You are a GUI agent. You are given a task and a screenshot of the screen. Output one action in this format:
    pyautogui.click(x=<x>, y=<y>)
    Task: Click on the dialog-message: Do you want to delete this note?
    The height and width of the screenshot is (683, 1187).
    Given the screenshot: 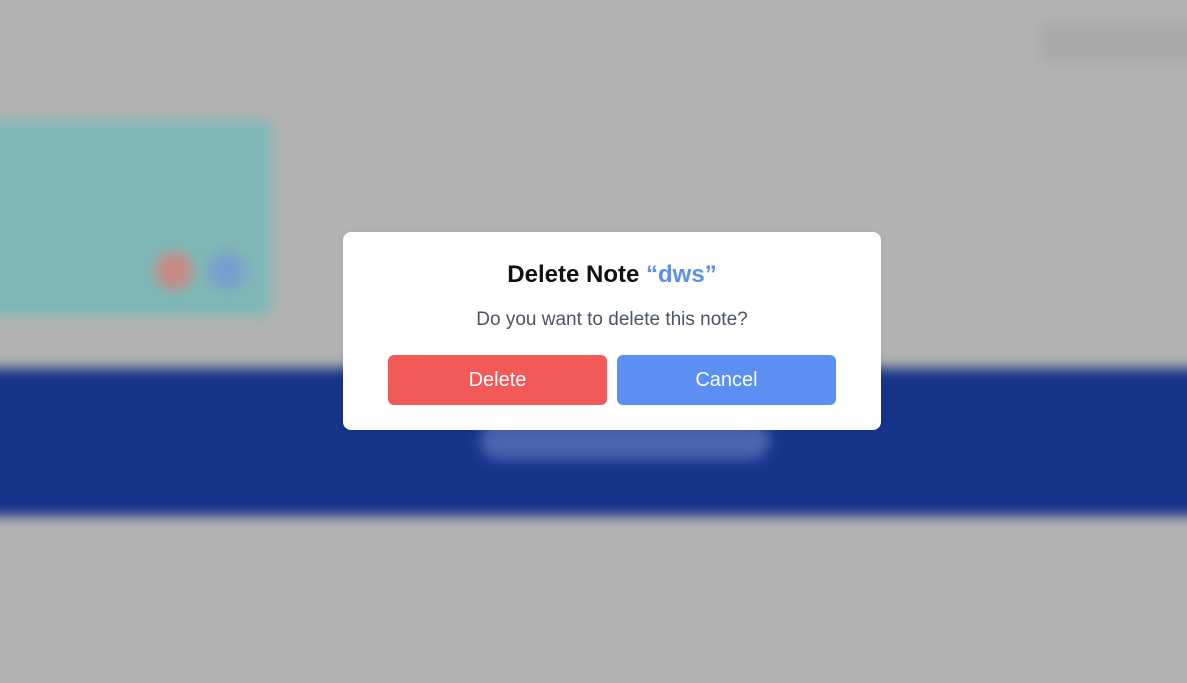 What is the action you would take?
    pyautogui.click(x=612, y=319)
    